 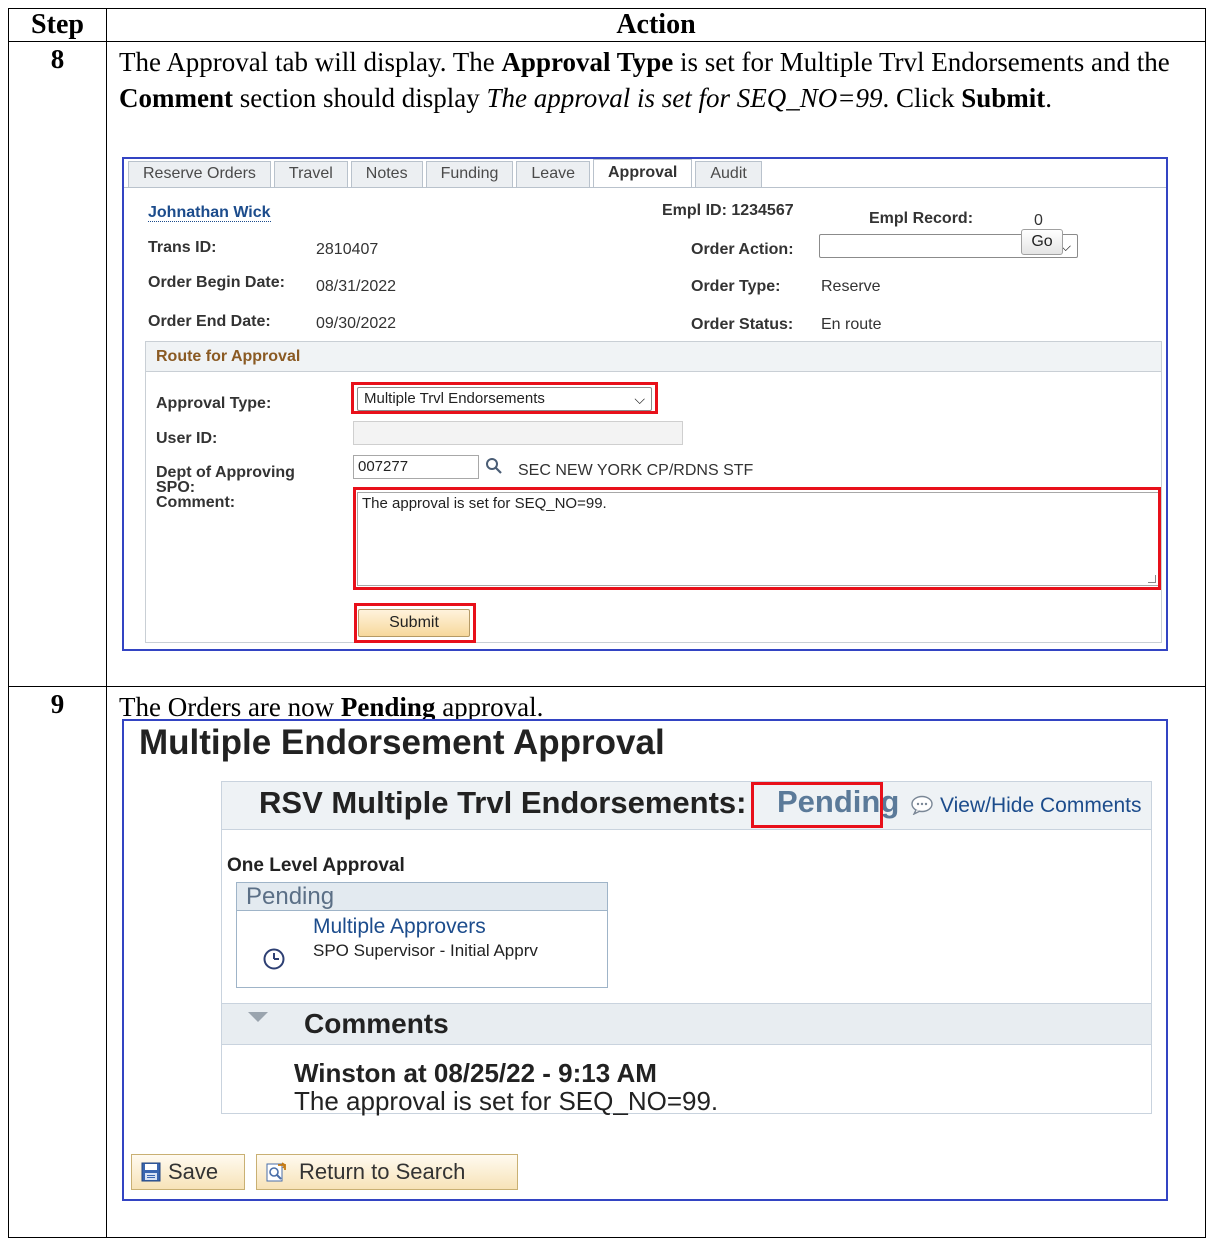 What do you see at coordinates (851, 286) in the screenshot?
I see `order-type-value: Reserve` at bounding box center [851, 286].